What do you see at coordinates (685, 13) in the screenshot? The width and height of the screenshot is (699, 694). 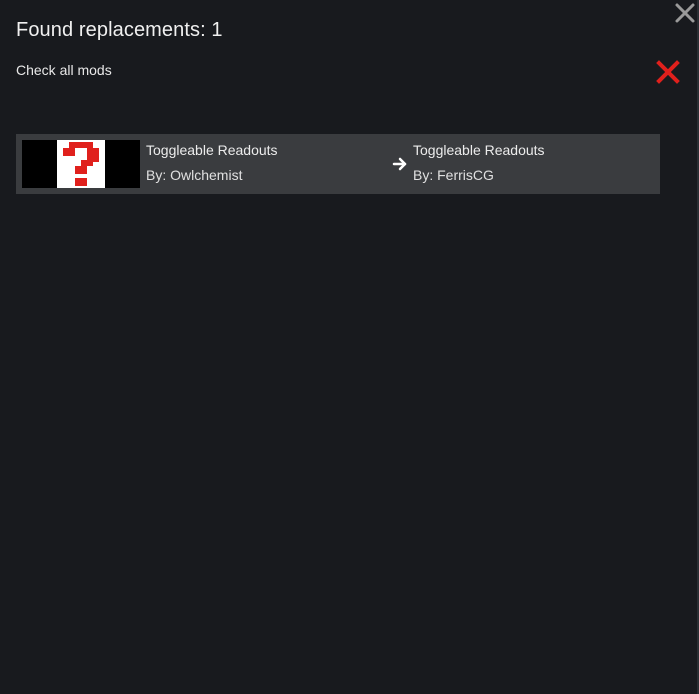 I see `close-icon` at bounding box center [685, 13].